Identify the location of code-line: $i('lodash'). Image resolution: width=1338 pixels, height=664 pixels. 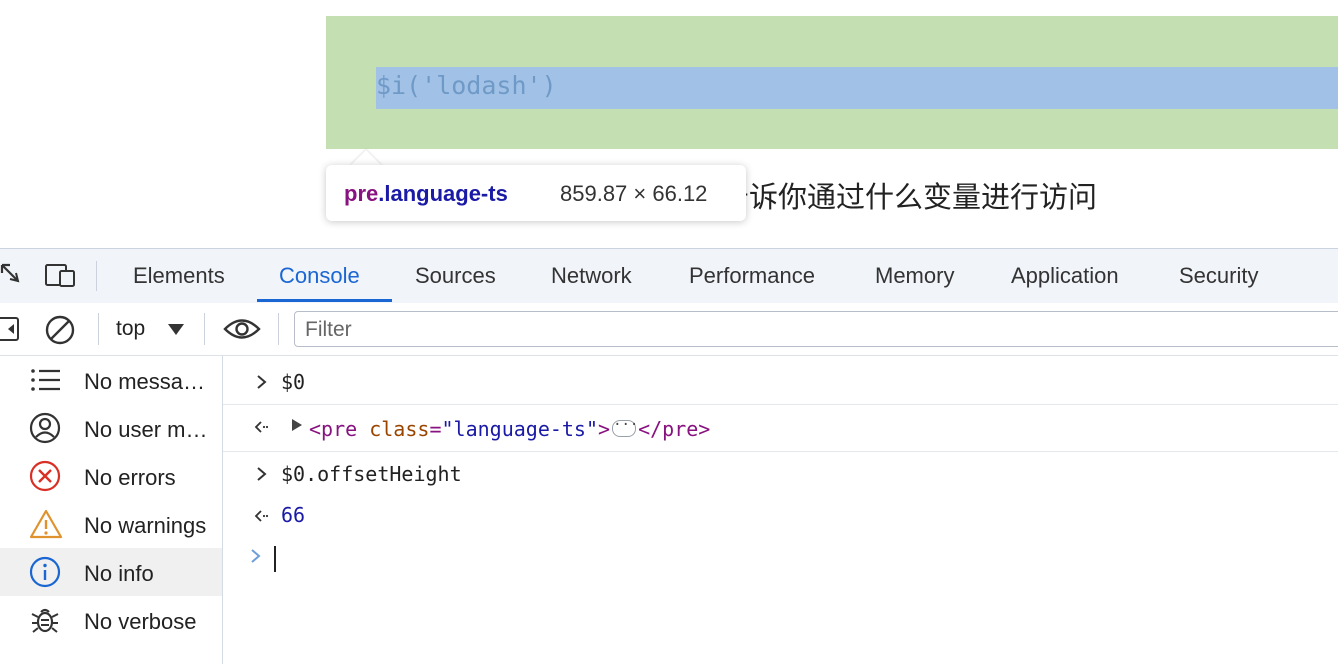
(466, 85).